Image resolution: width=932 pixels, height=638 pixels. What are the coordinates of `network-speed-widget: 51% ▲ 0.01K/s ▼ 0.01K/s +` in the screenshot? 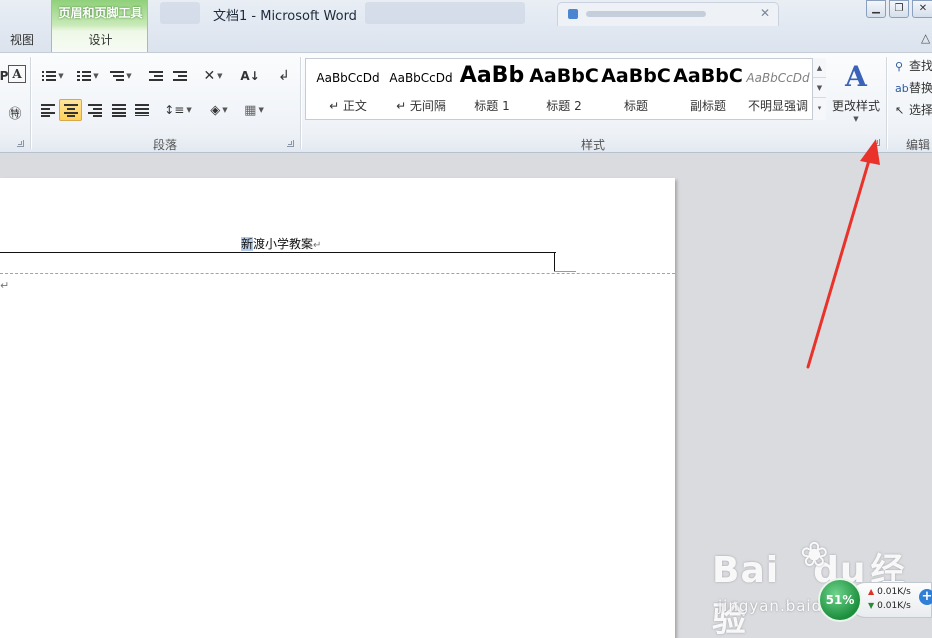 It's located at (875, 600).